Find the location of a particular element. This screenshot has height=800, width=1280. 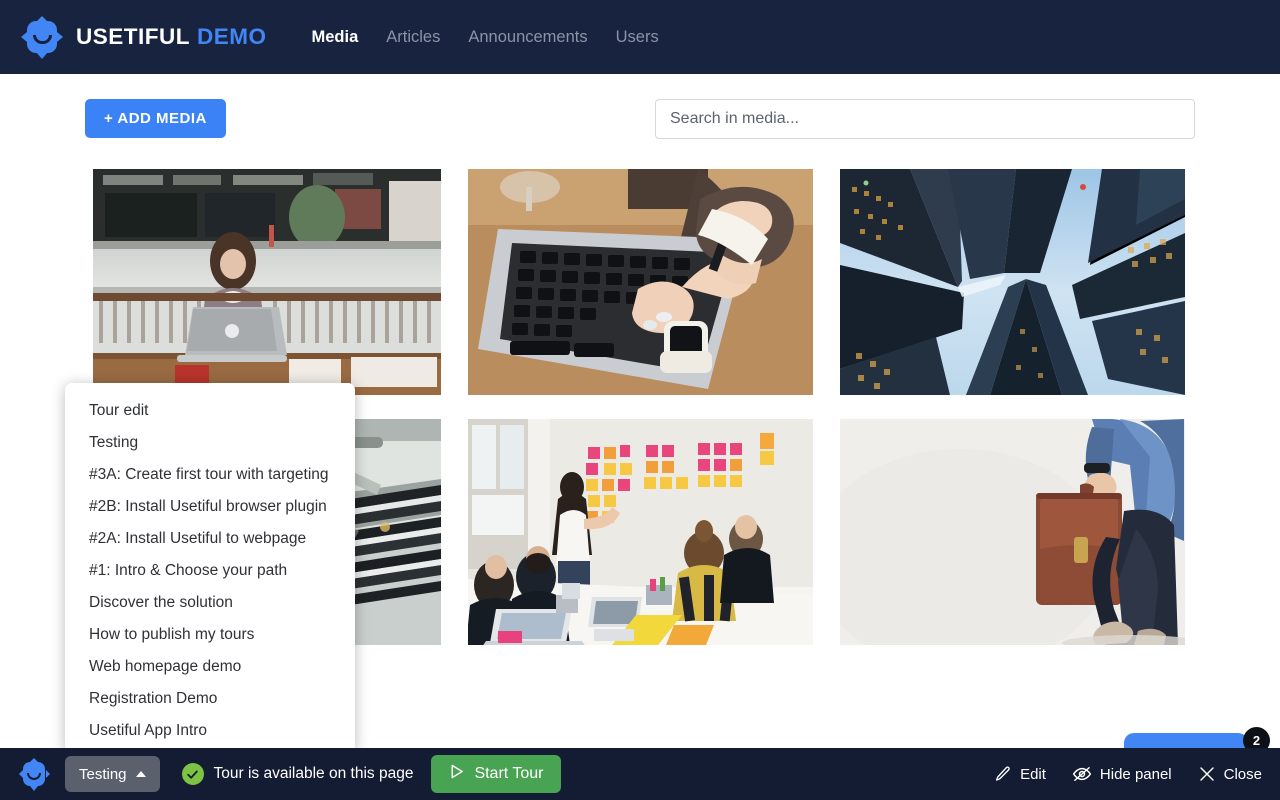

media-toolbar: + ADD MEDIA is located at coordinates (640, 120).